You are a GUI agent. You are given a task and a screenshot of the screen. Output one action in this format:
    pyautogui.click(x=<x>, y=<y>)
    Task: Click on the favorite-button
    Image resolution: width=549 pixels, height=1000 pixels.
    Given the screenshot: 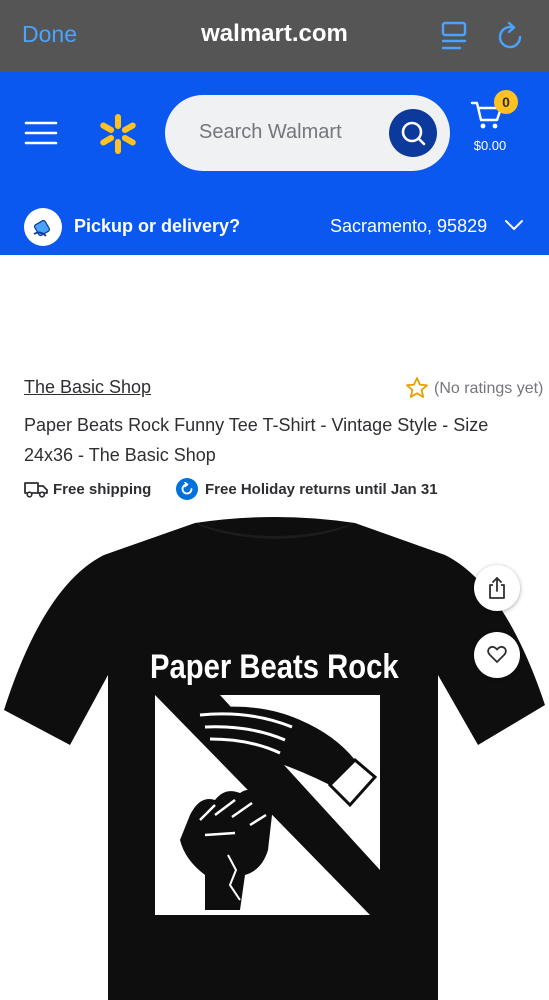 What is the action you would take?
    pyautogui.click(x=497, y=655)
    